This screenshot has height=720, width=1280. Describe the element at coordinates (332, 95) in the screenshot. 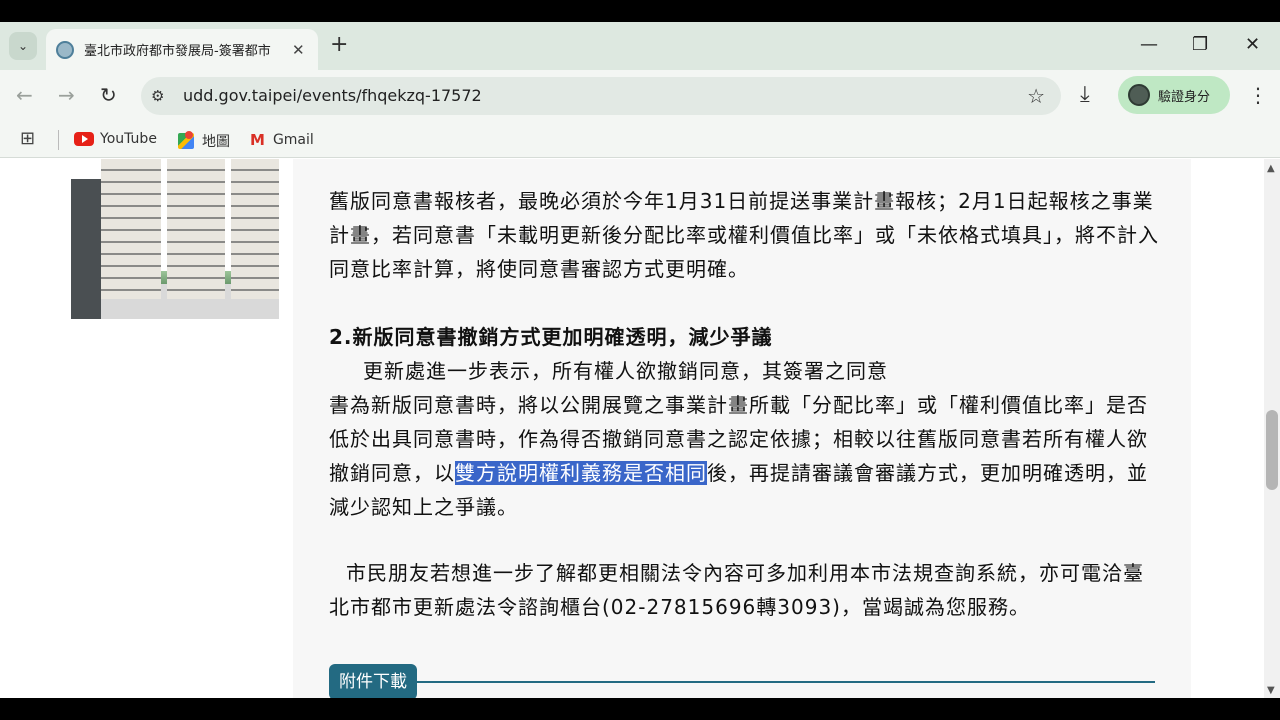

I see `url-text: udd.gov.taipei/events/fhqekzq-17572` at that location.